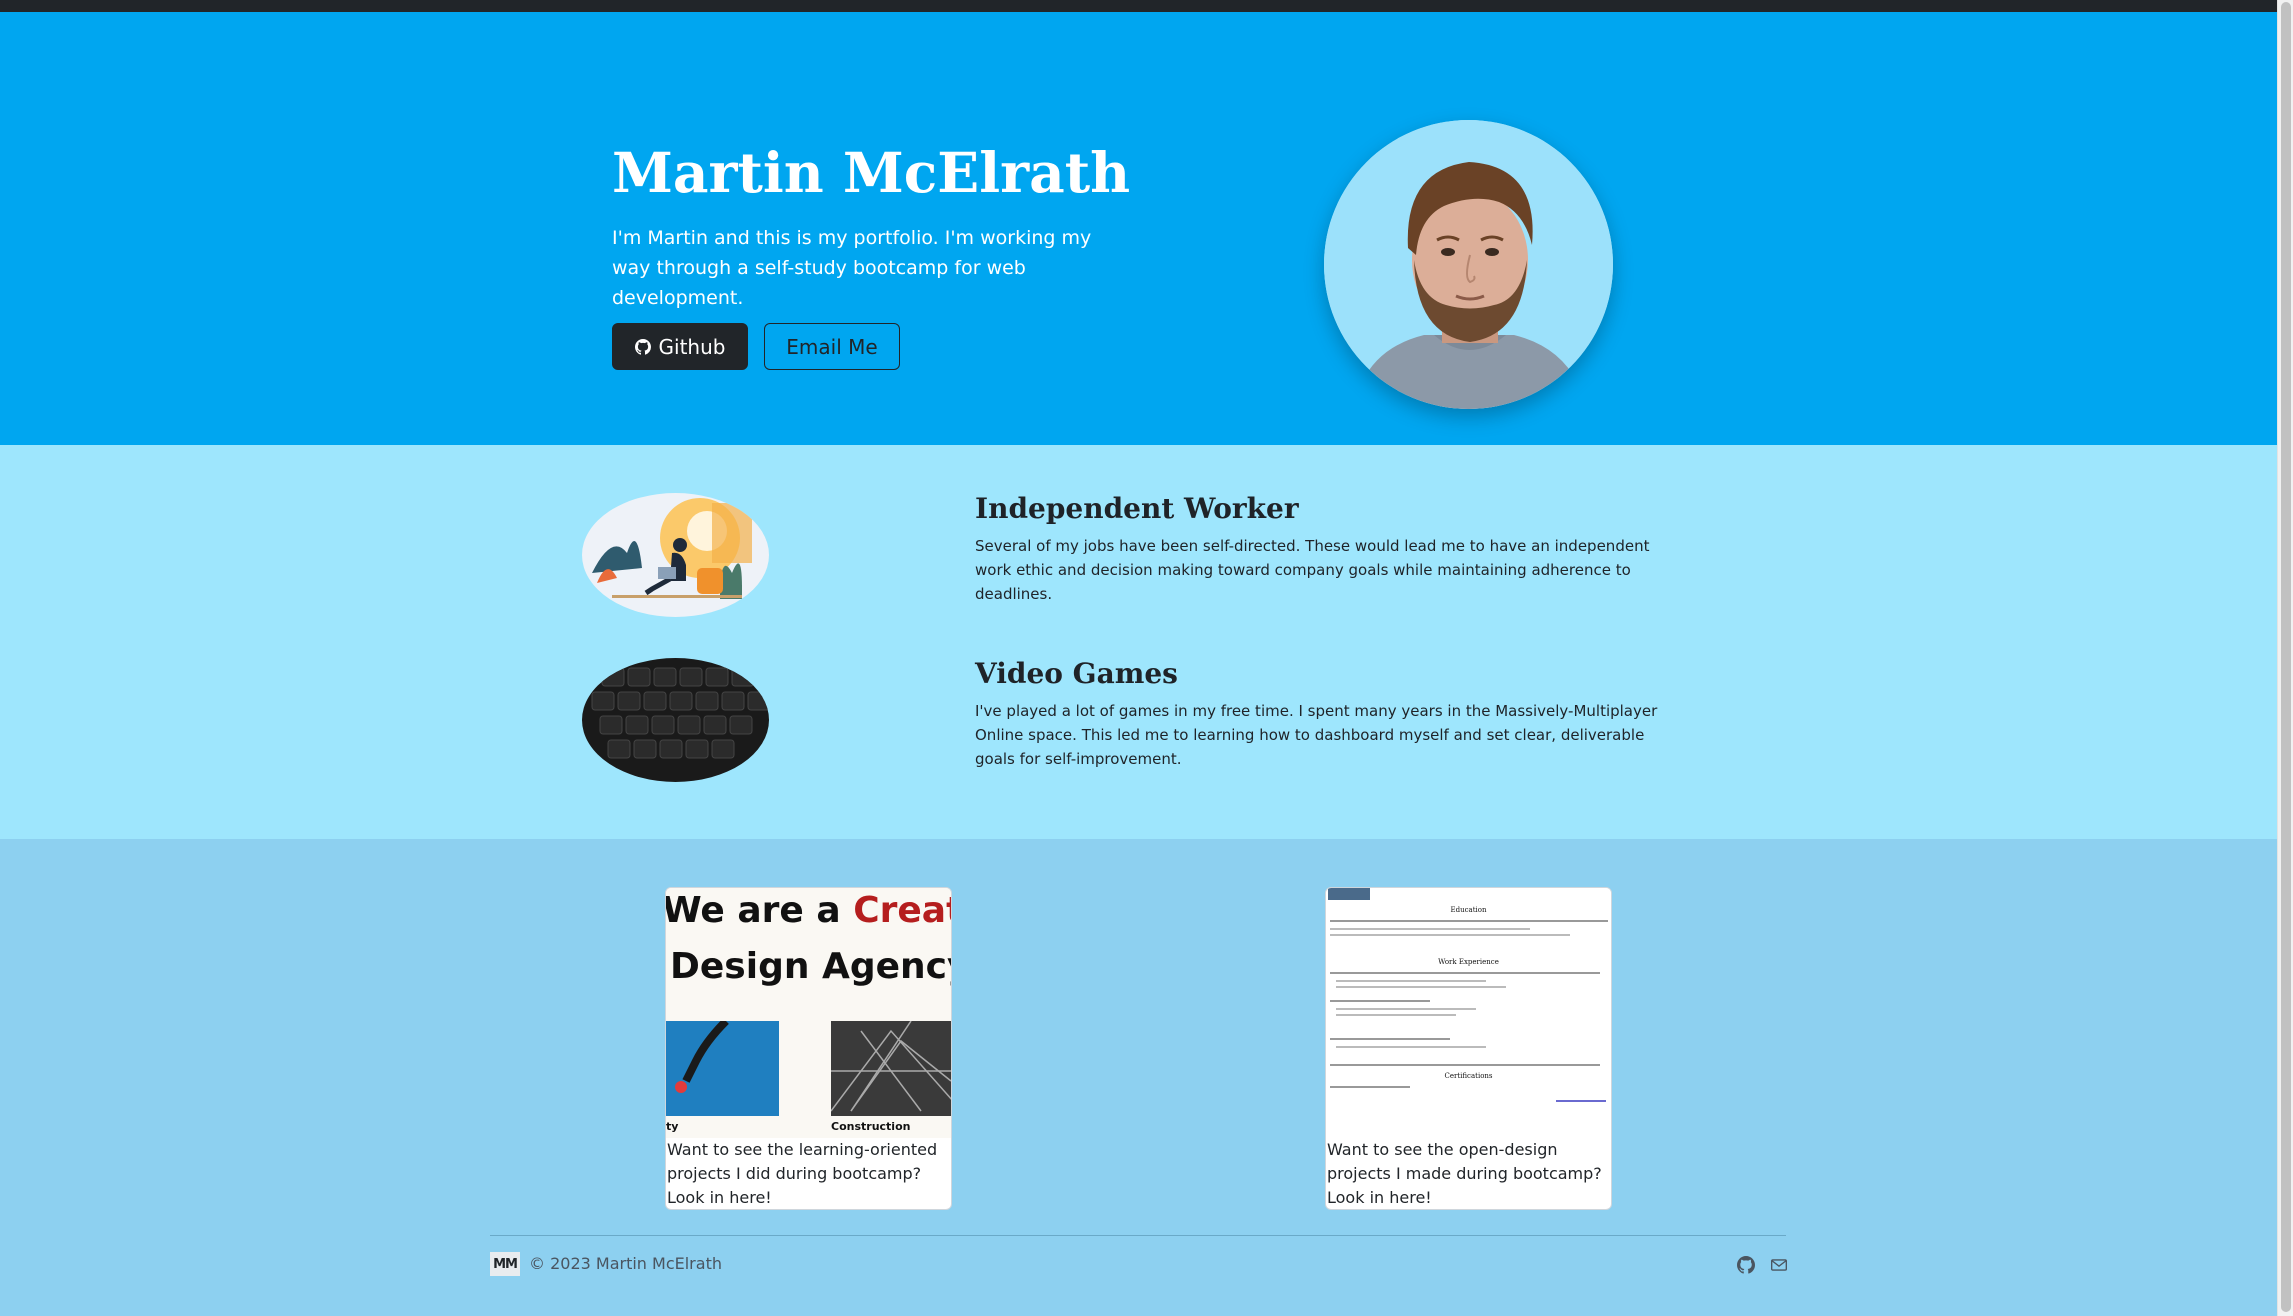 The height and width of the screenshot is (1316, 2293). What do you see at coordinates (1468, 264) in the screenshot?
I see `profile-photo` at bounding box center [1468, 264].